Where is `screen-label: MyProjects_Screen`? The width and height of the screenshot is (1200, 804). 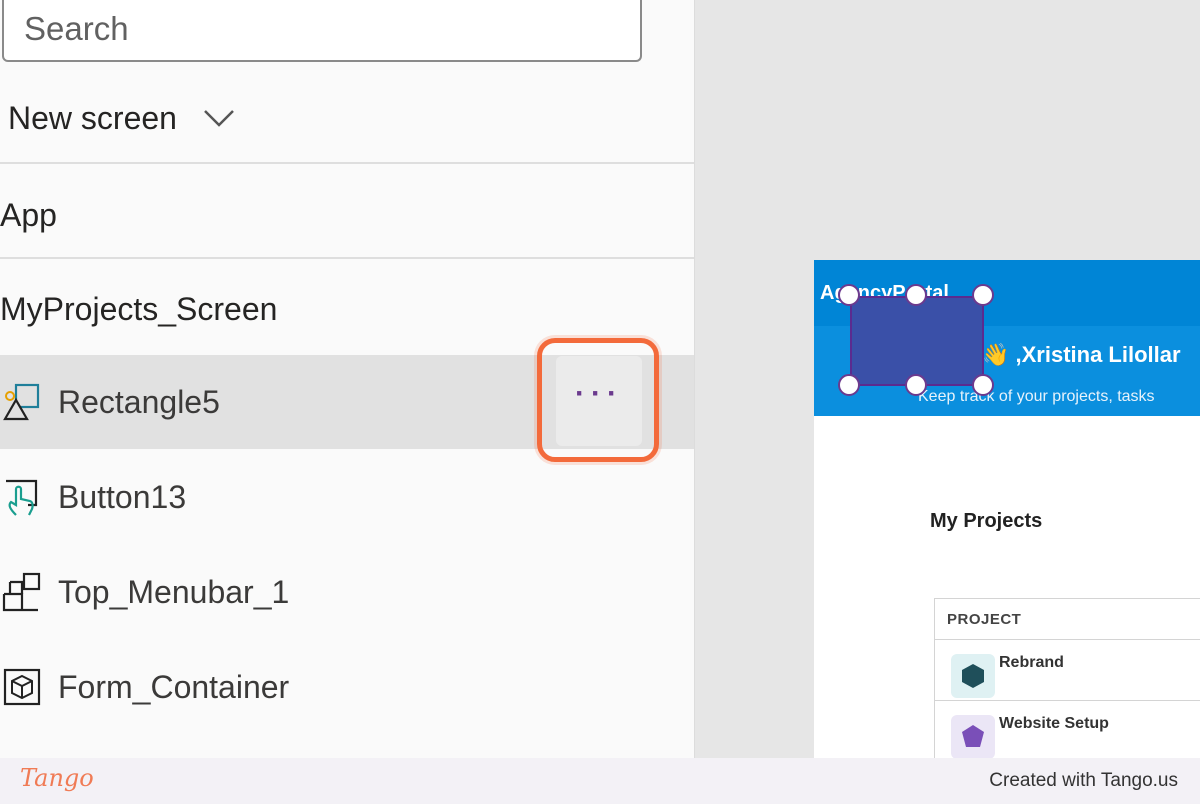 screen-label: MyProjects_Screen is located at coordinates (139, 308).